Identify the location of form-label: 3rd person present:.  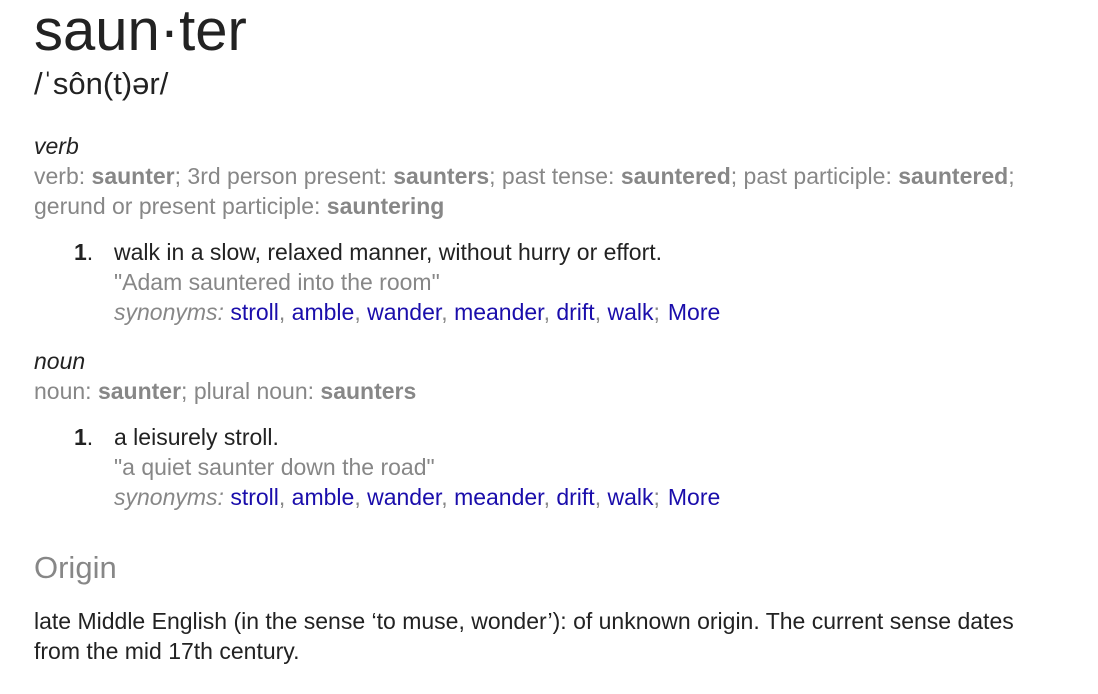
(290, 176).